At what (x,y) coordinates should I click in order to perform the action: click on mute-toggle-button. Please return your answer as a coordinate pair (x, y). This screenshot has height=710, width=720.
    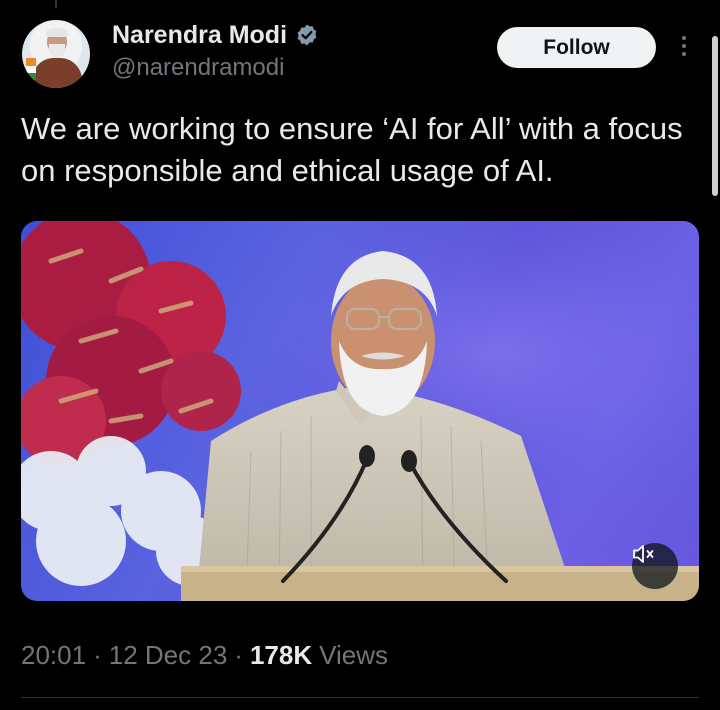
    Looking at the image, I should click on (655, 566).